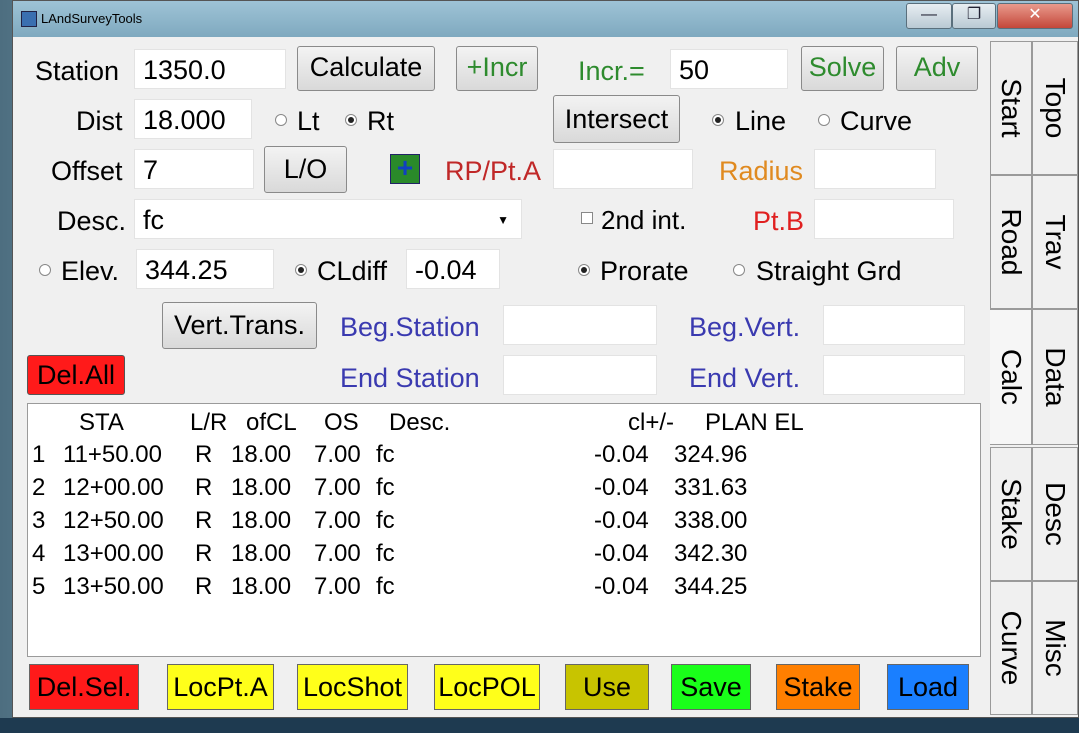 This screenshot has width=1079, height=733. What do you see at coordinates (616, 119) in the screenshot?
I see `intersect-button: Intersect` at bounding box center [616, 119].